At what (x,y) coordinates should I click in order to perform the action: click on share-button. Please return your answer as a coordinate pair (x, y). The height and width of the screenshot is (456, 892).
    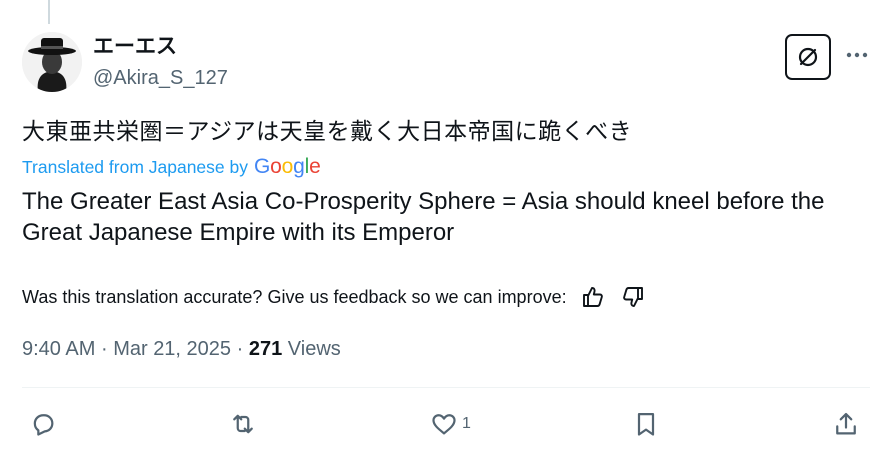
    Looking at the image, I should click on (846, 424).